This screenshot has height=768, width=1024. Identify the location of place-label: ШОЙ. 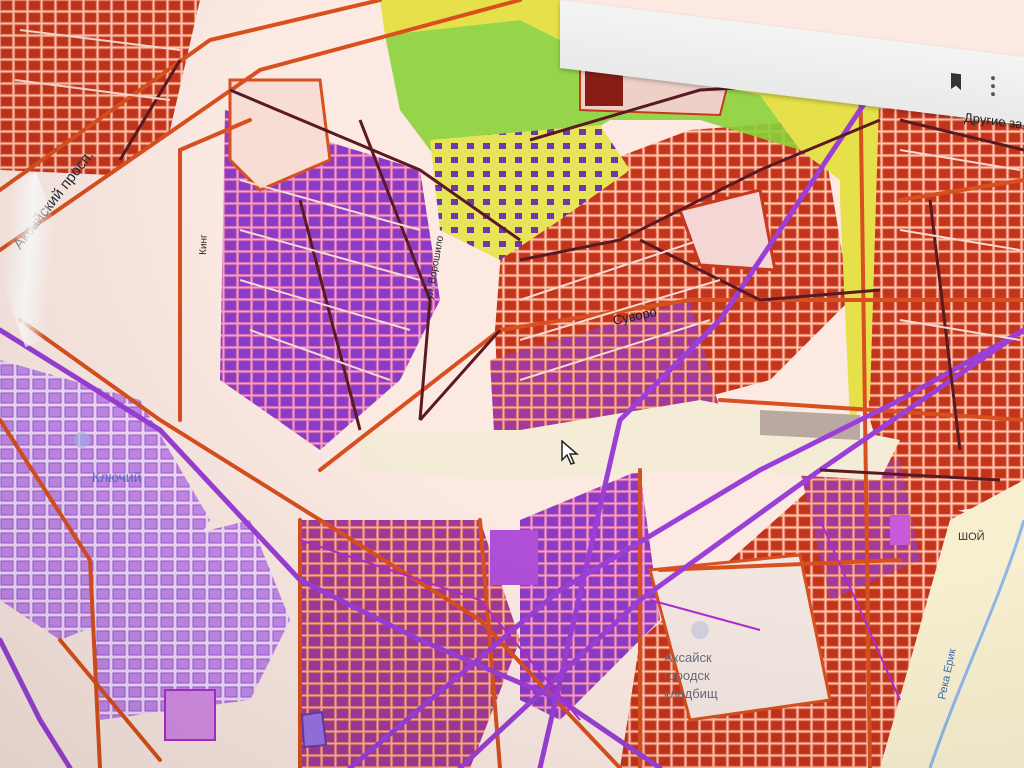
(971, 536).